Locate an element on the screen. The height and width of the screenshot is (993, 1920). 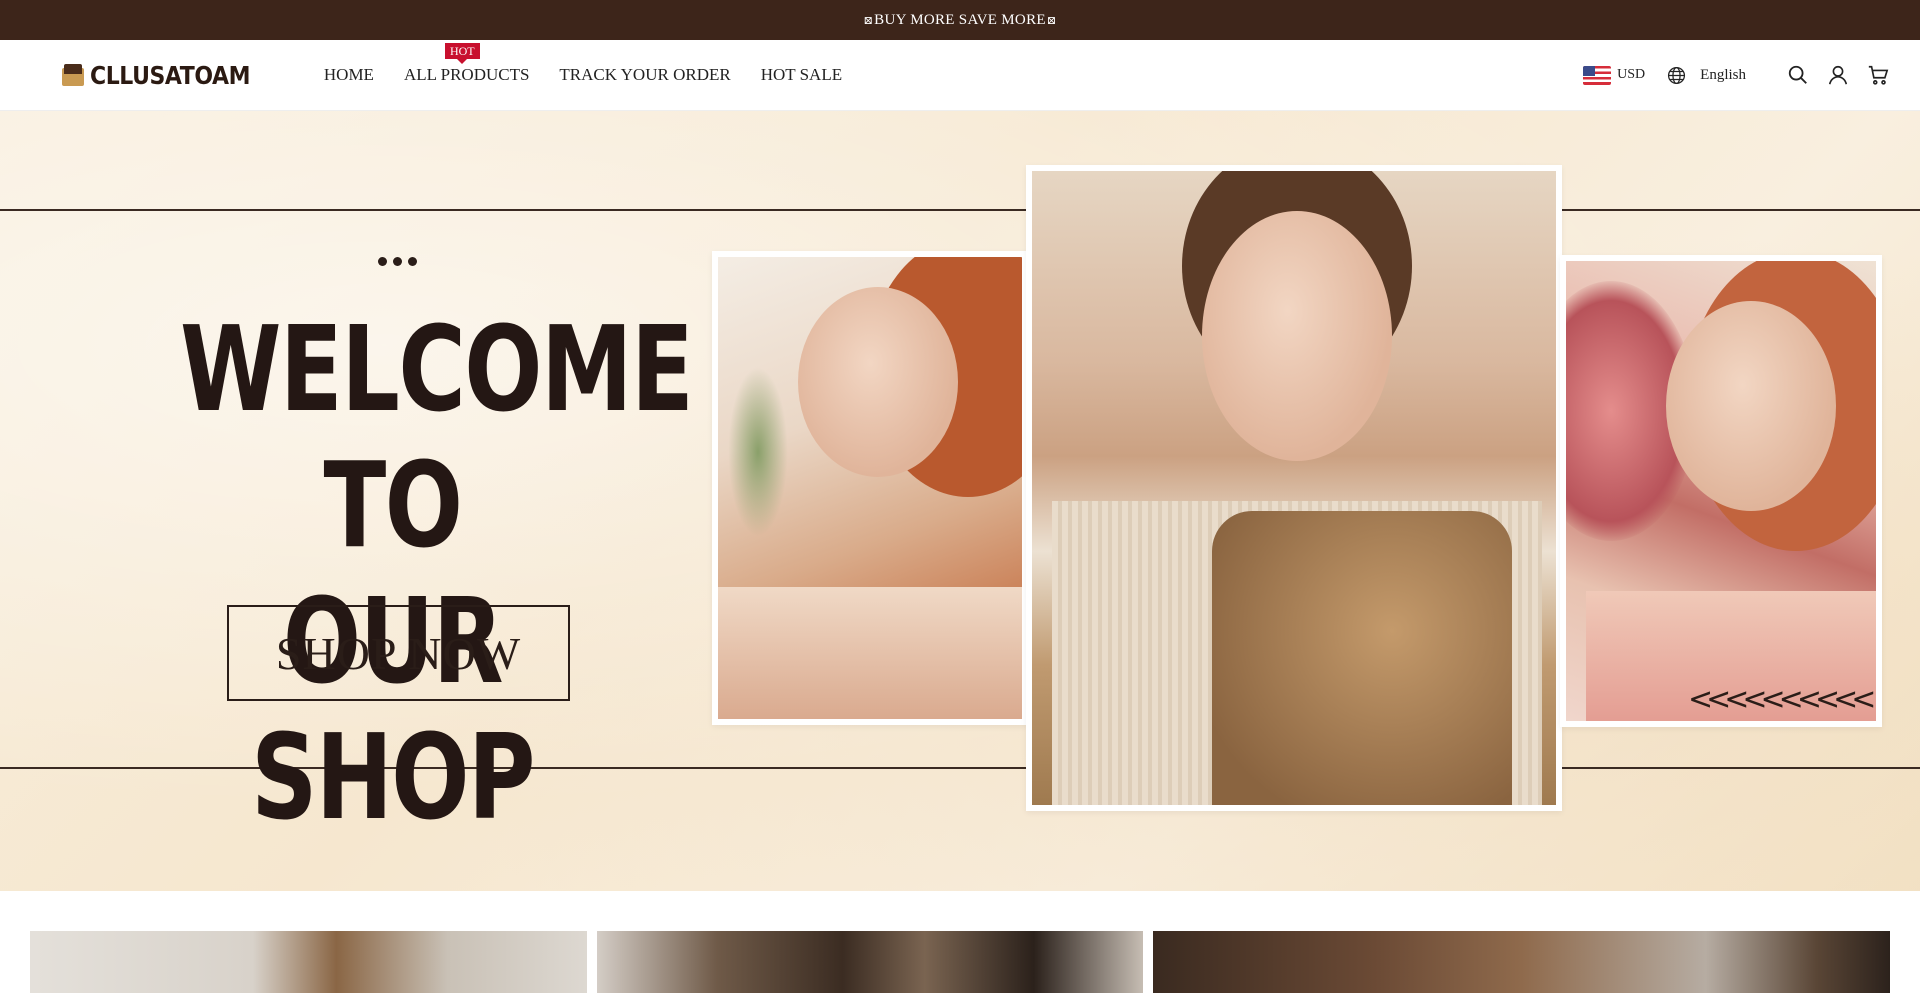
logo-icon is located at coordinates (73, 75).